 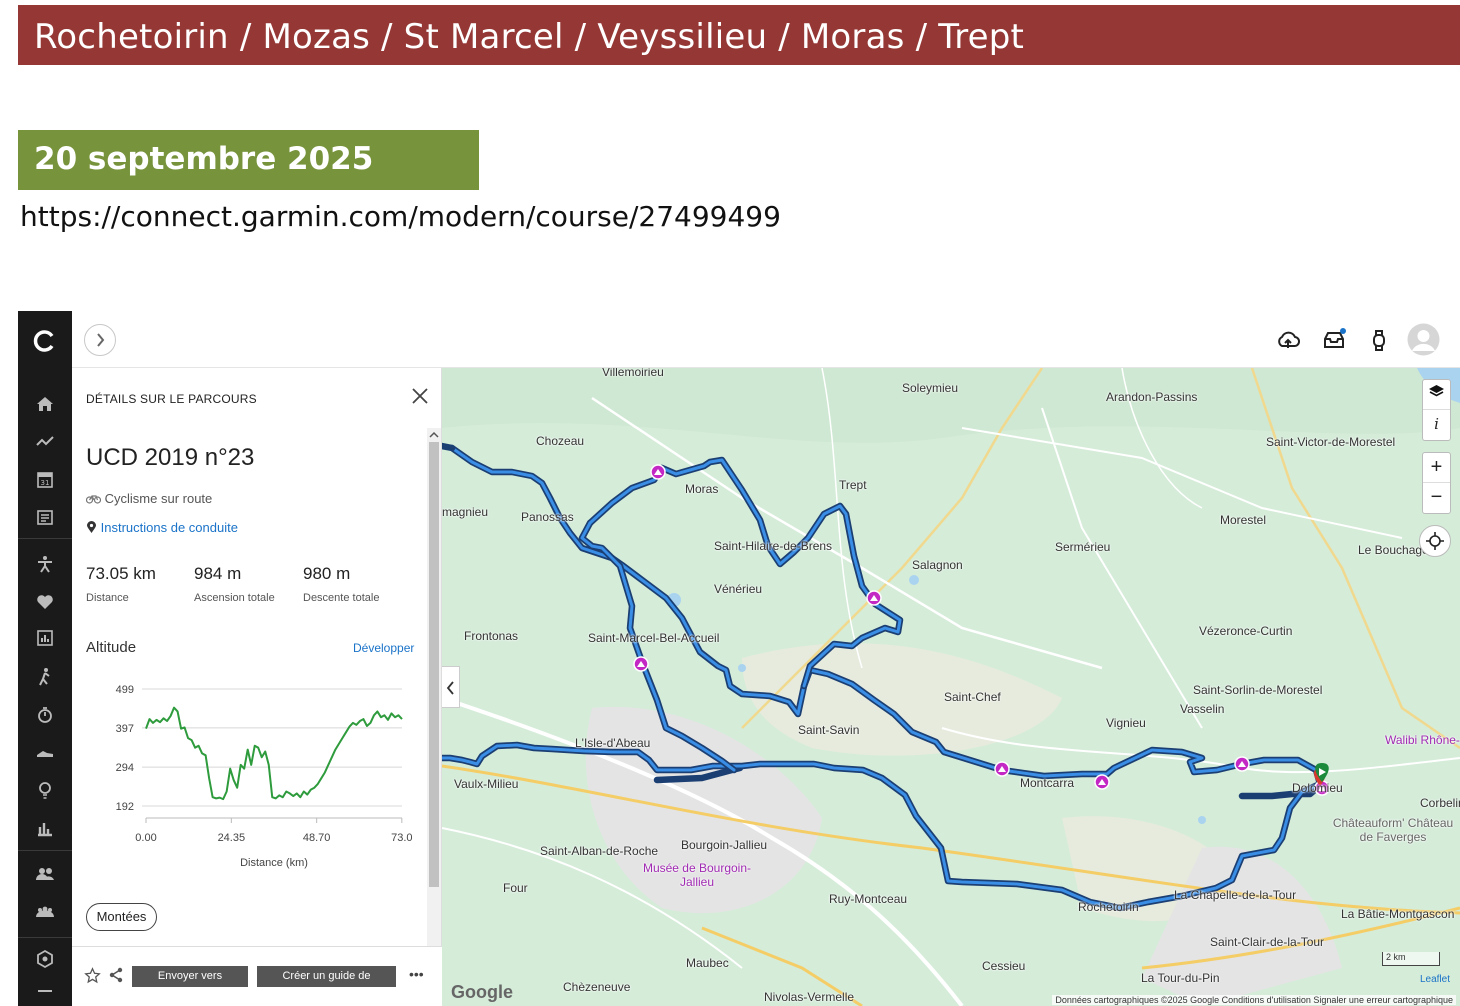 What do you see at coordinates (45, 752) in the screenshot?
I see `gear-shoe-icon` at bounding box center [45, 752].